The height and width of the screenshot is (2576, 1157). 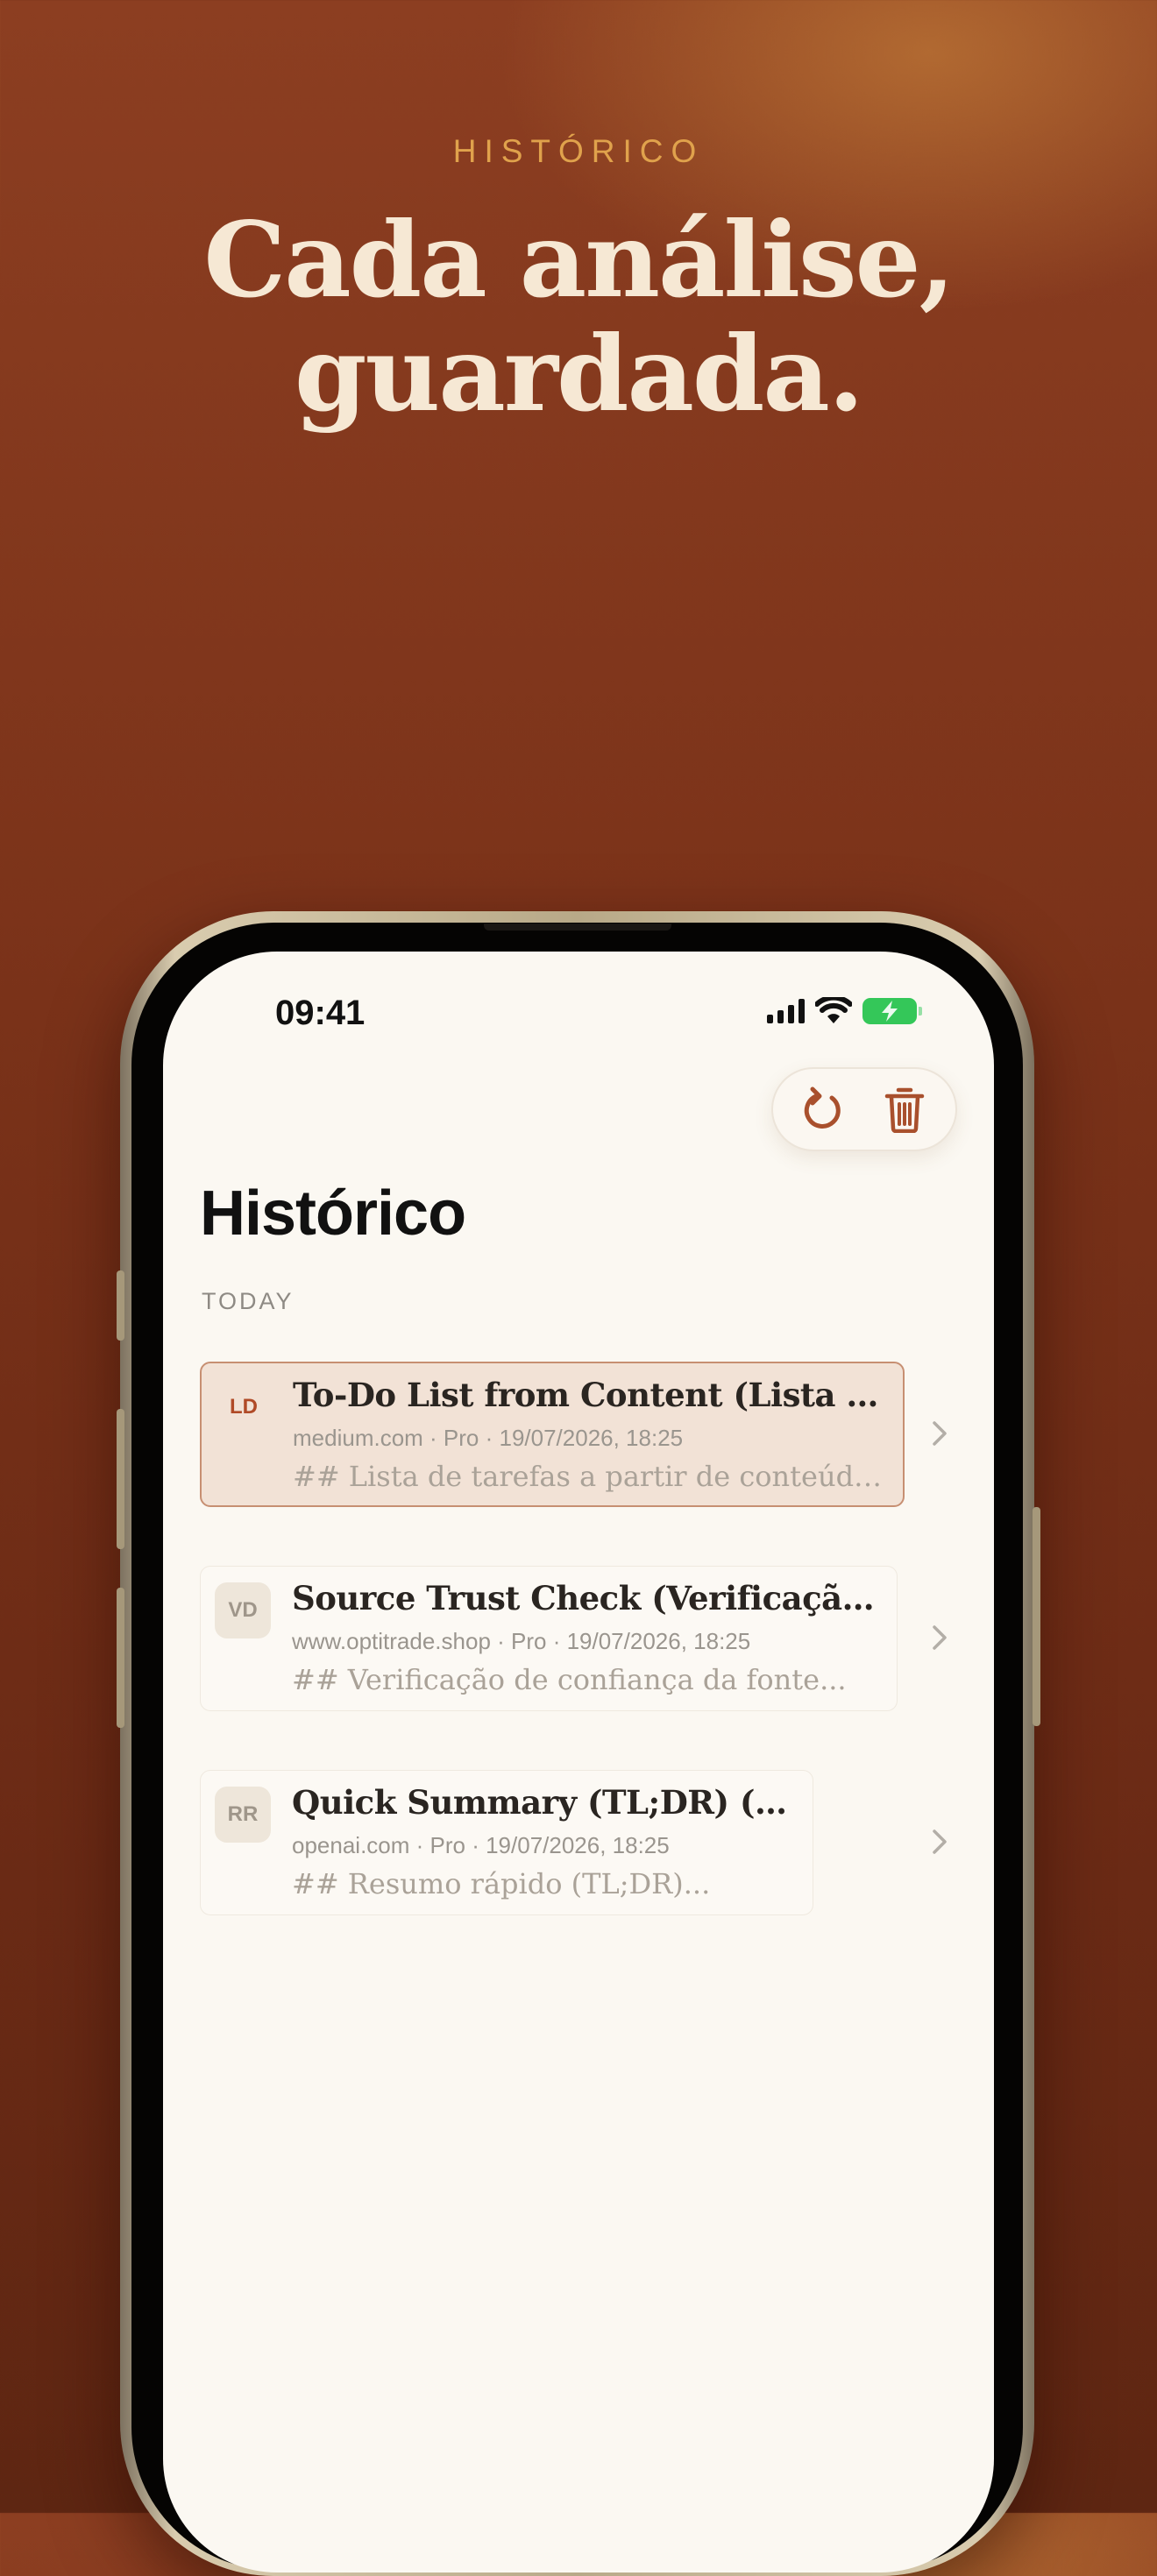 I want to click on source-avatar: LD, so click(x=244, y=1407).